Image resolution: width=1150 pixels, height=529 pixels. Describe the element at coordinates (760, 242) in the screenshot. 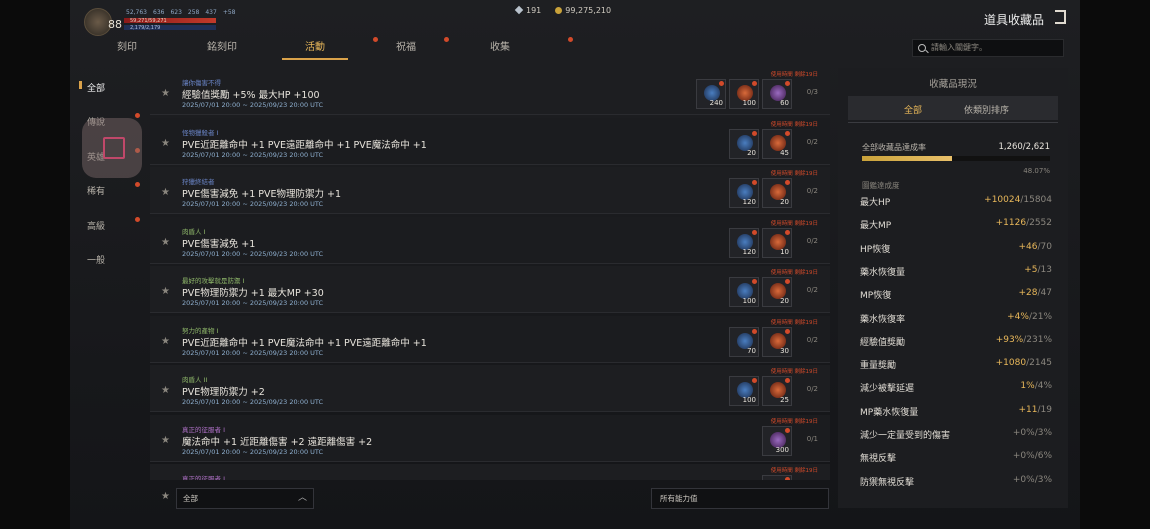

I see `material-slots: 120 10` at that location.